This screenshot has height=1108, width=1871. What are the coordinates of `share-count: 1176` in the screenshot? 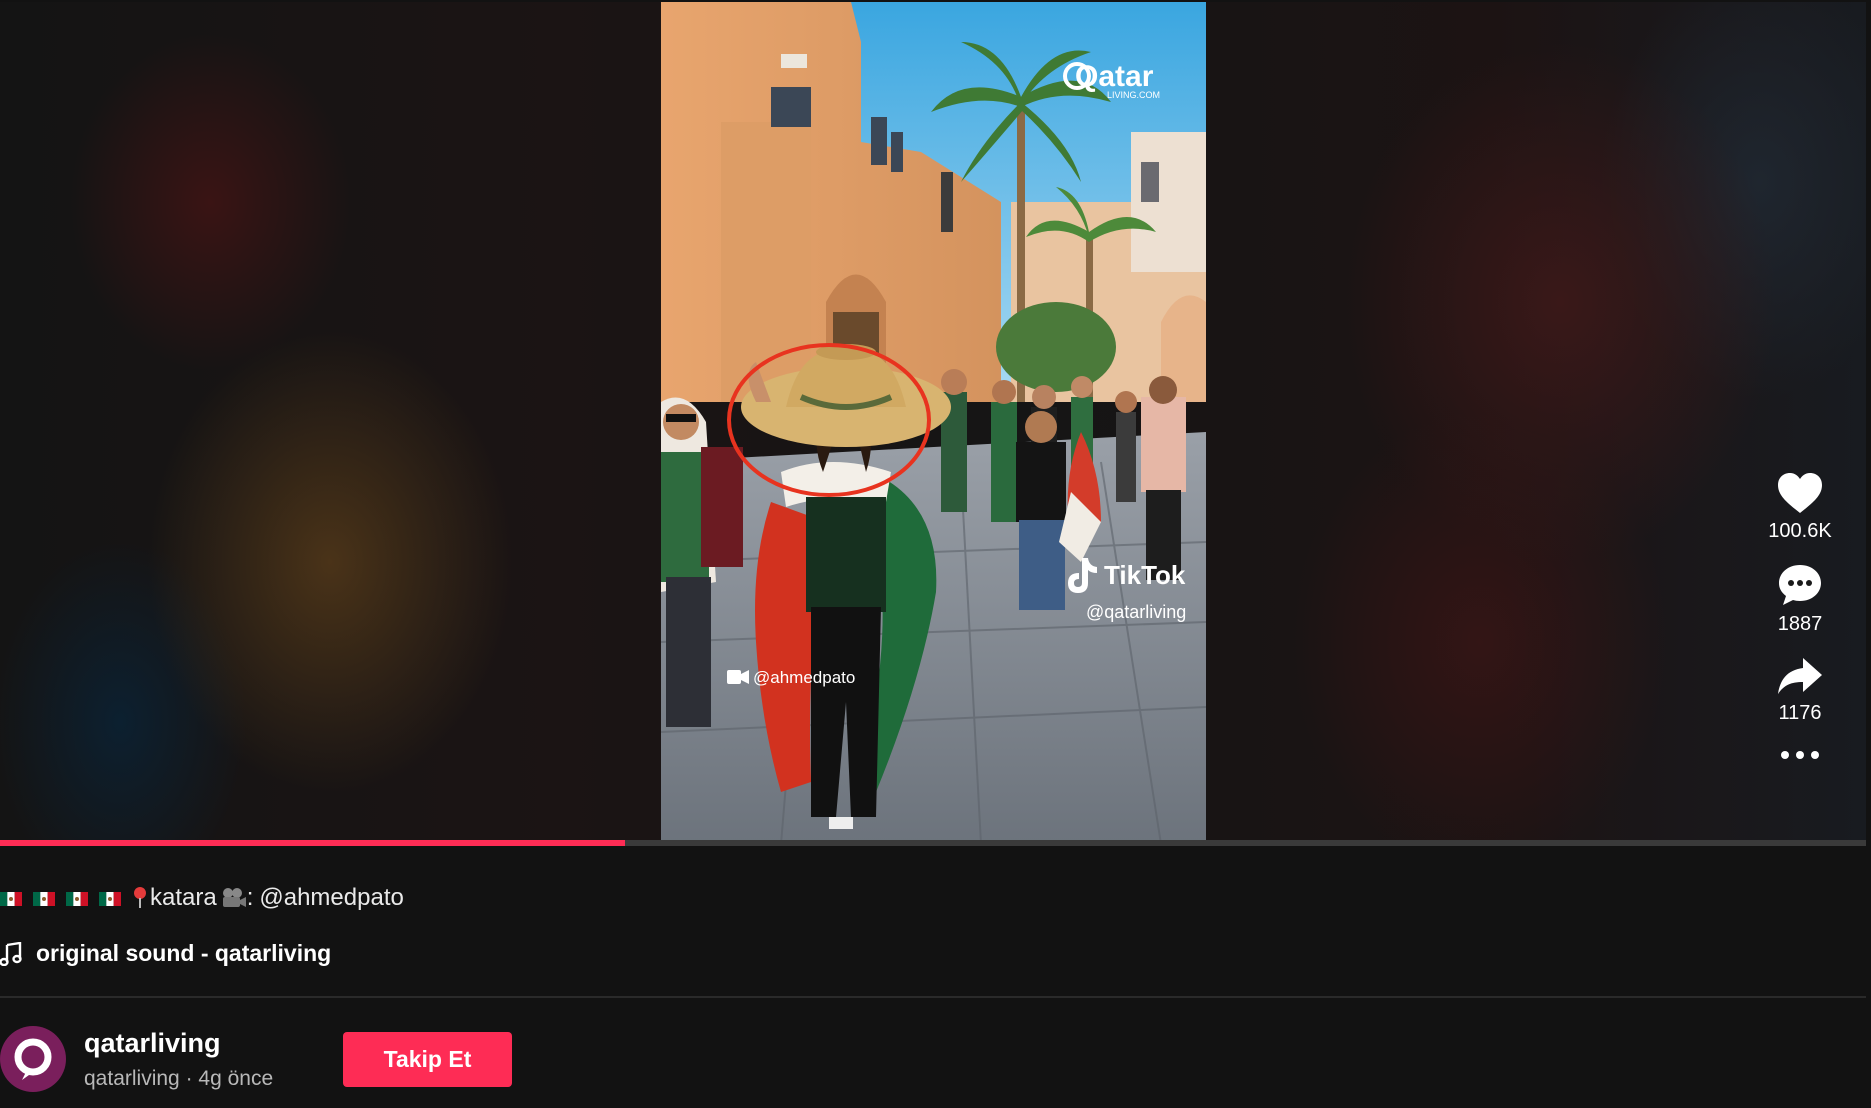 It's located at (1800, 713).